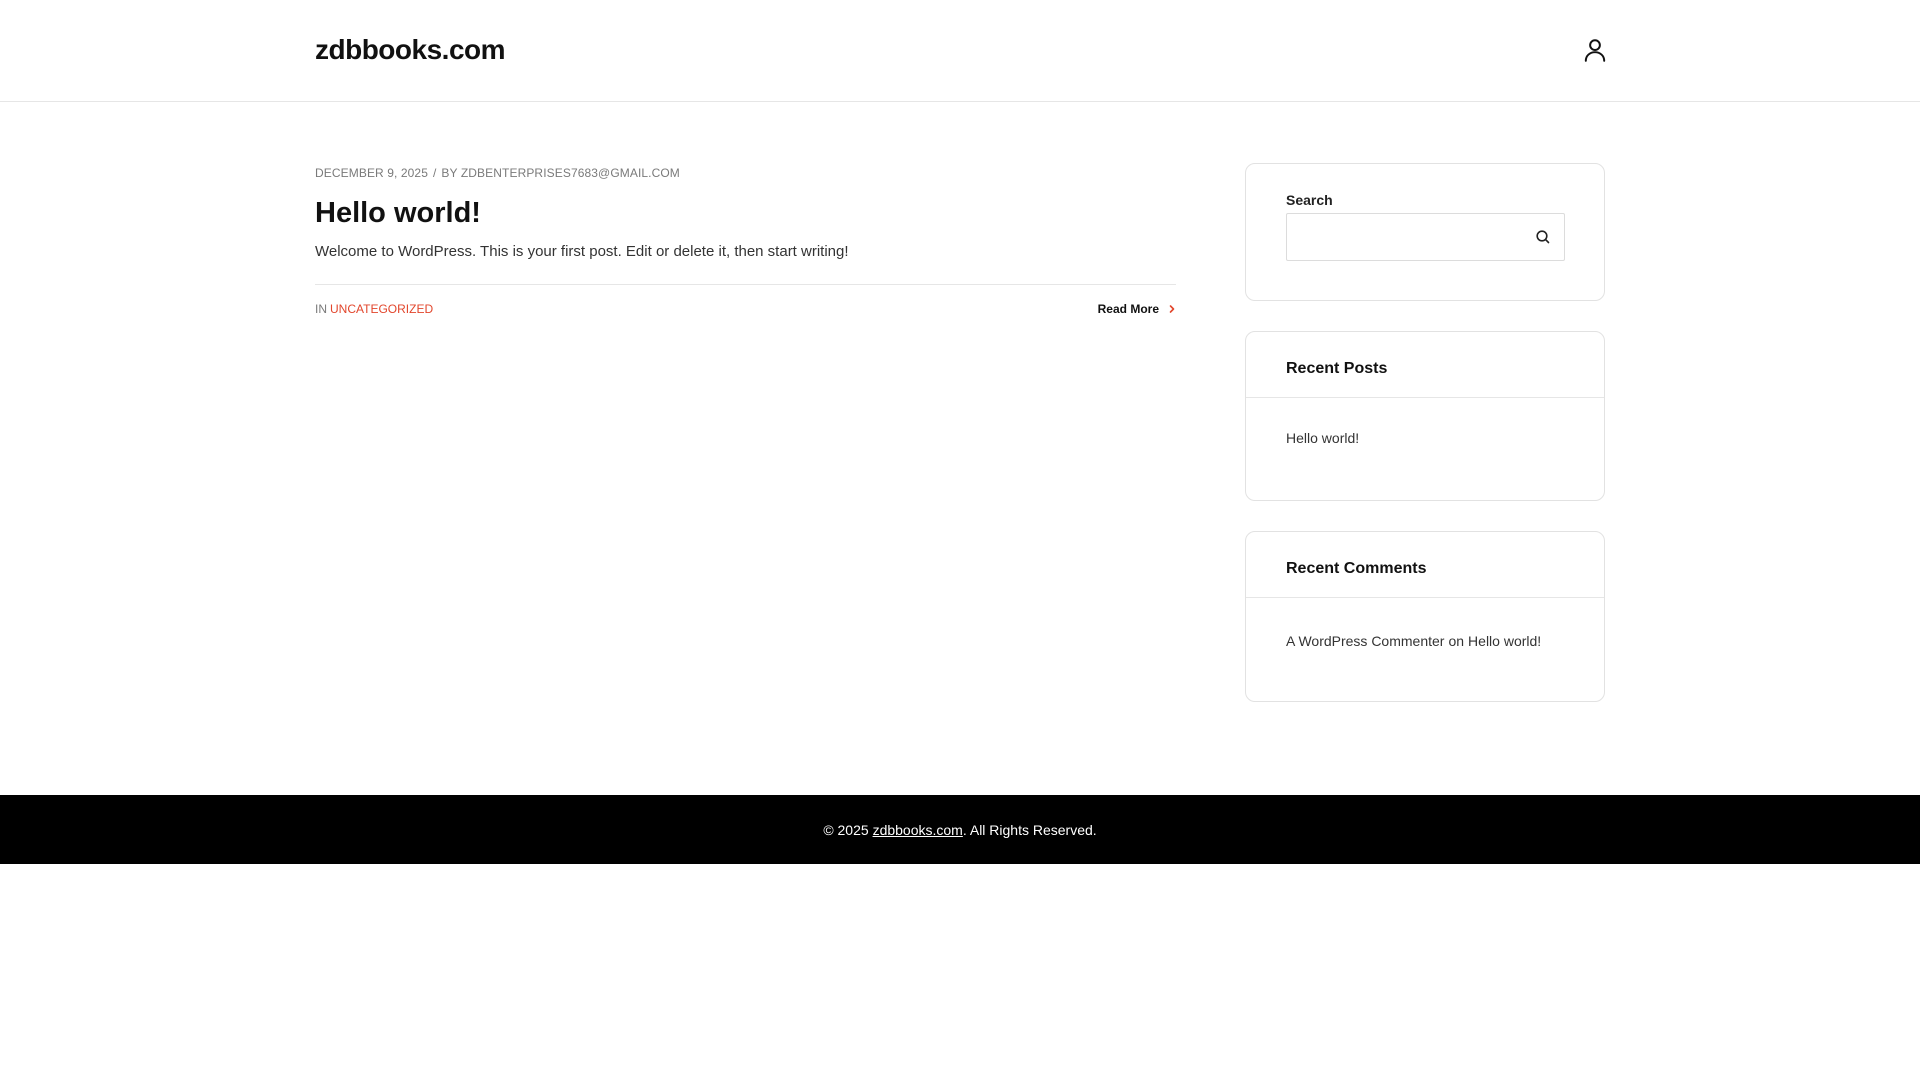 Image resolution: width=1920 pixels, height=1080 pixels. I want to click on recent-comment-item: A WordPress Commenter on Hello world!, so click(1413, 641).